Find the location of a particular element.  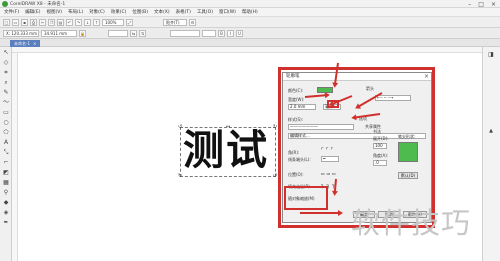

zoom-tool-icon: ⌕ is located at coordinates (6, 83).